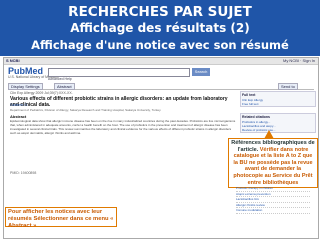 The height and width of the screenshot is (240, 320). Describe the element at coordinates (41, 93) in the screenshot. I see `citation: Clin Exp Allergy 2009 Jul;39(7):XXX-XX.` at that location.